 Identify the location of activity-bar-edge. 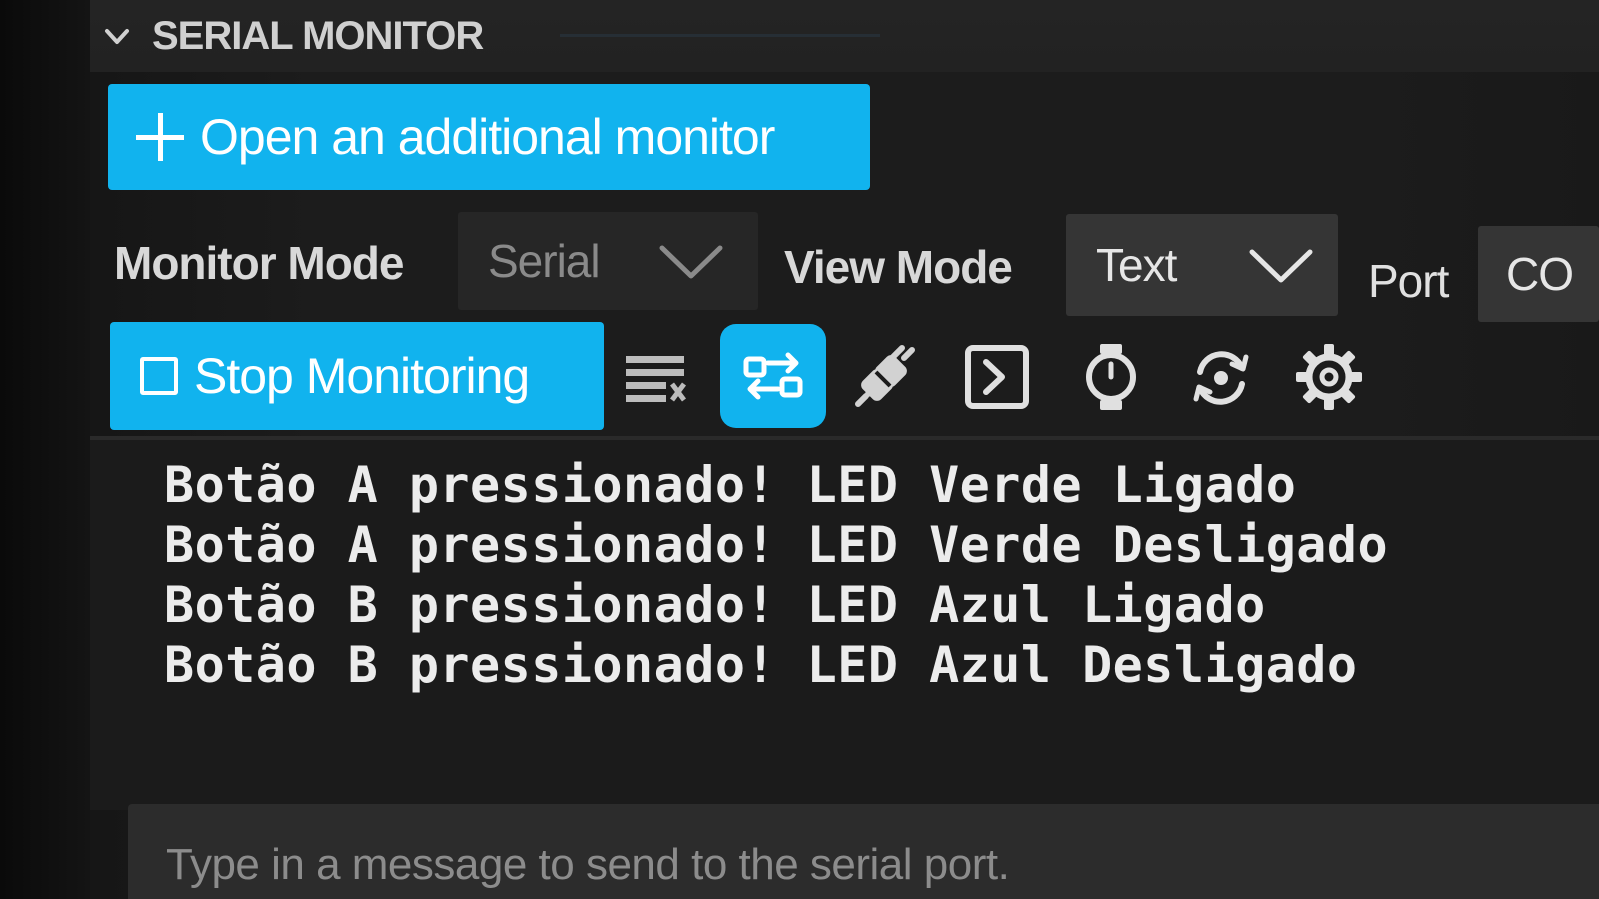
(45, 449).